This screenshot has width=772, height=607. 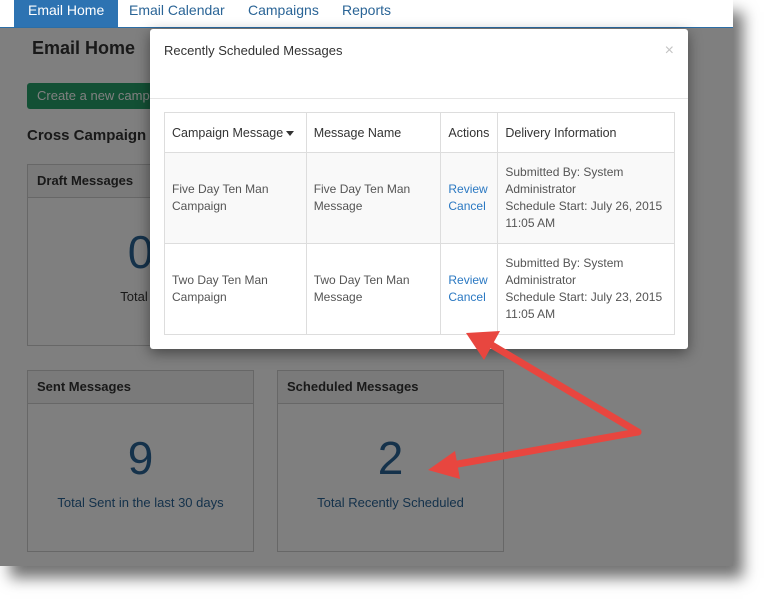 I want to click on arrow-to-modal, so click(x=564, y=388).